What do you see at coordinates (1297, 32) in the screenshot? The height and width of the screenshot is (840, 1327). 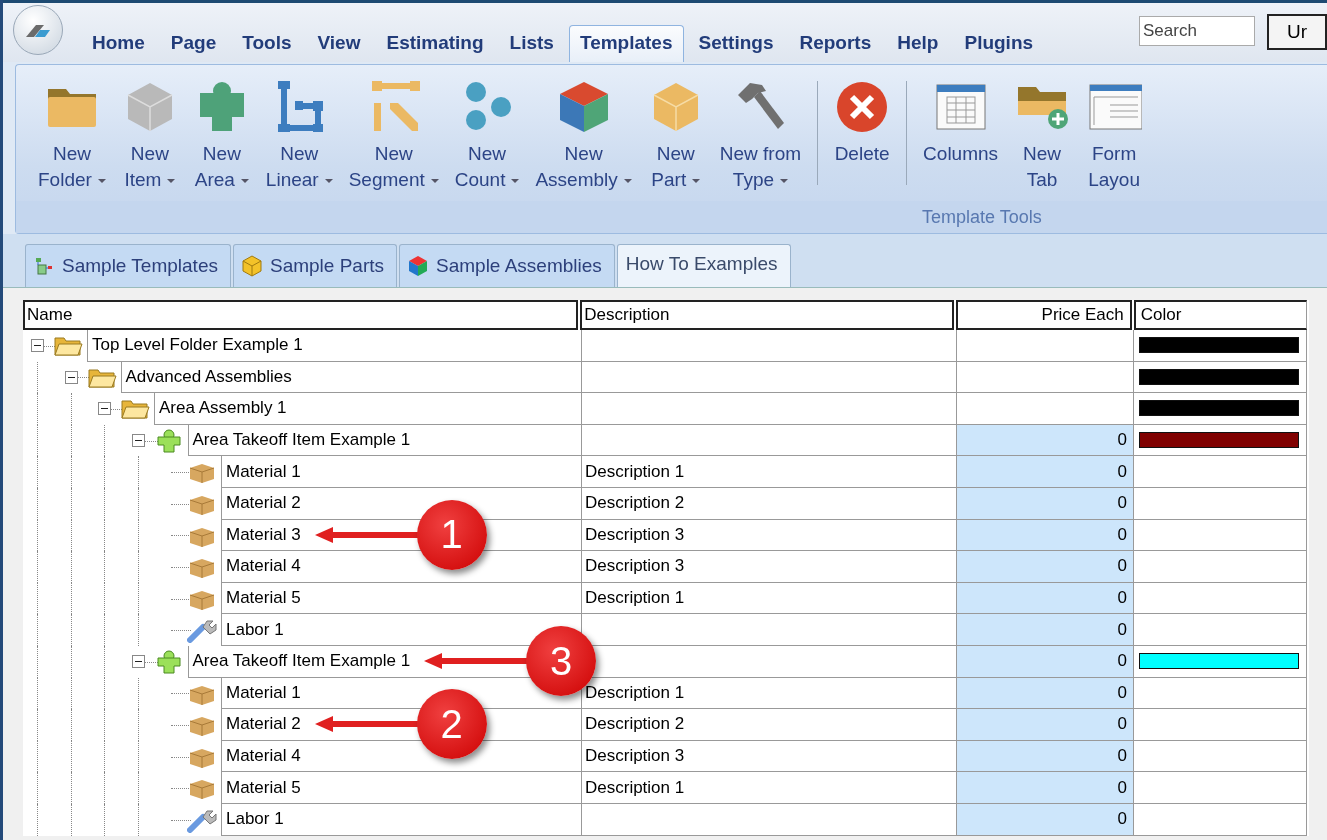 I see `toolbar-button: Ur` at bounding box center [1297, 32].